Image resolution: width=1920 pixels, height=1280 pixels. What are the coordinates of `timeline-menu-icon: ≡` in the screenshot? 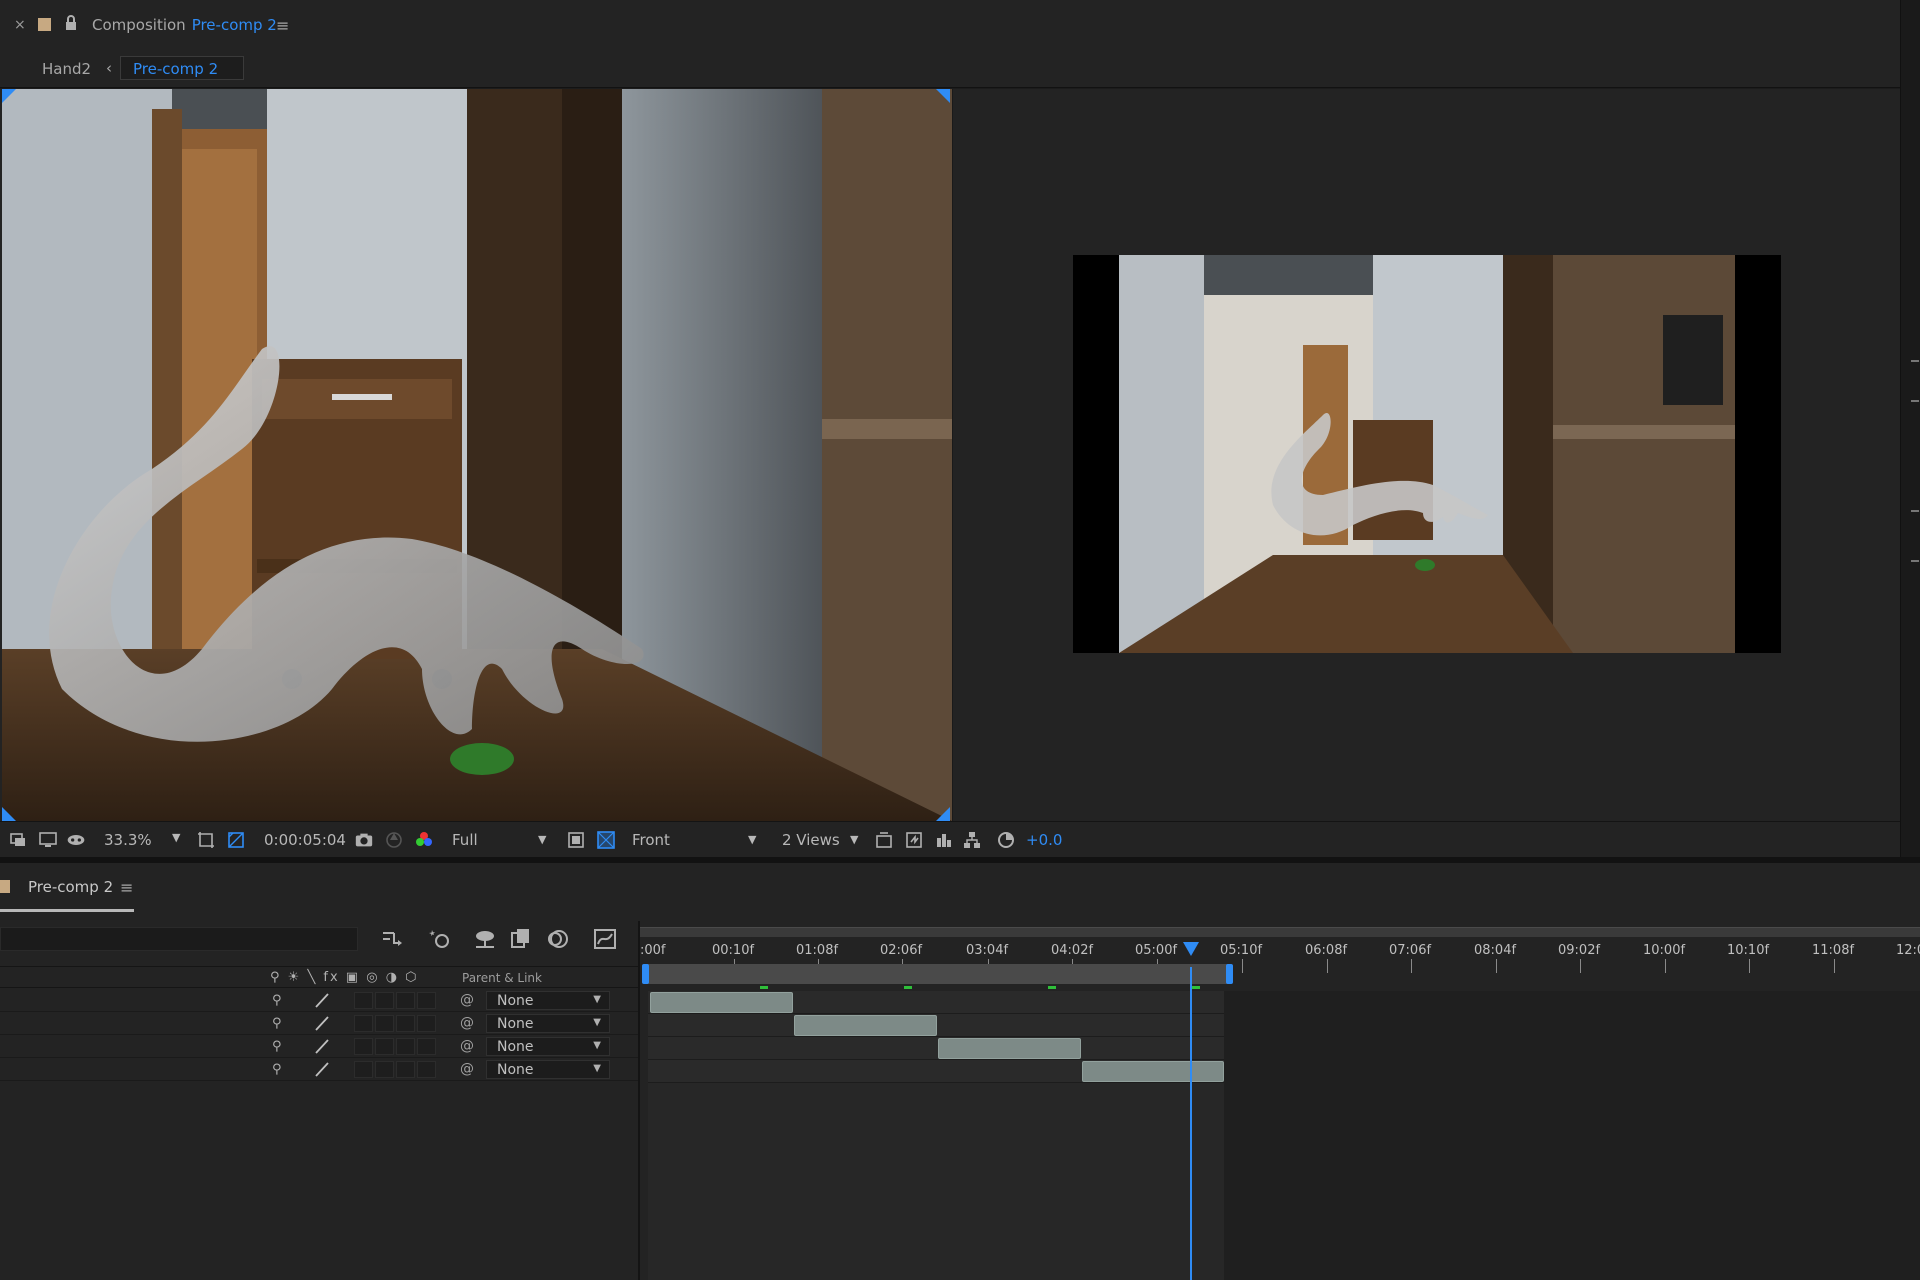 It's located at (126, 887).